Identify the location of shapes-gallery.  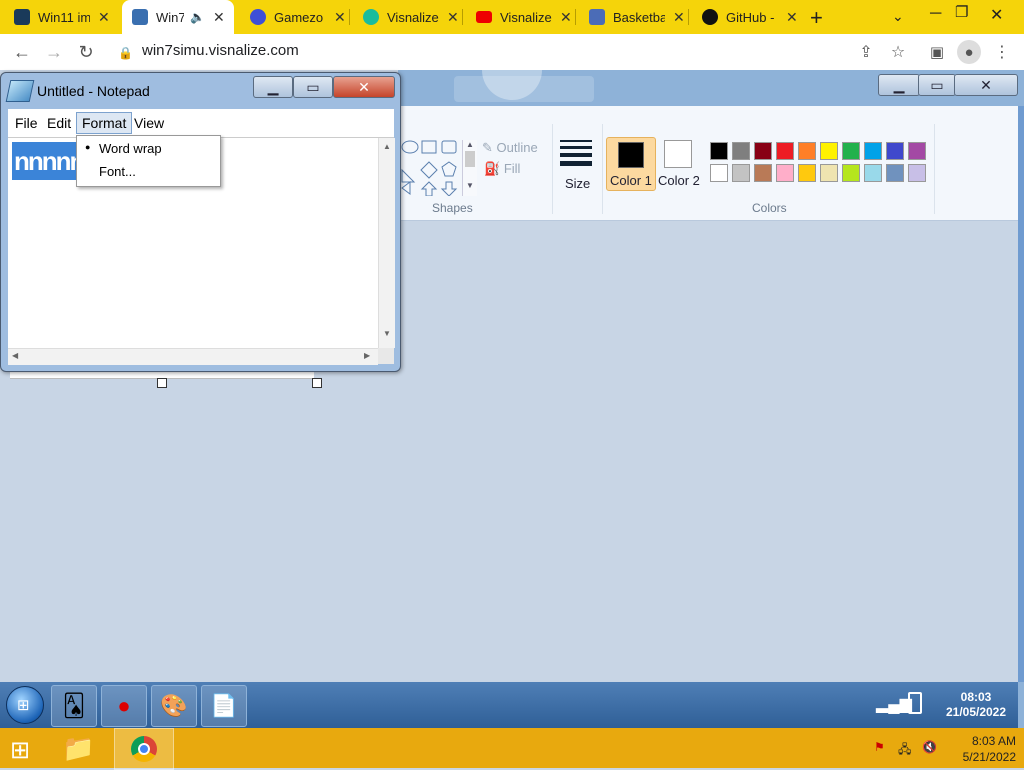
(431, 167).